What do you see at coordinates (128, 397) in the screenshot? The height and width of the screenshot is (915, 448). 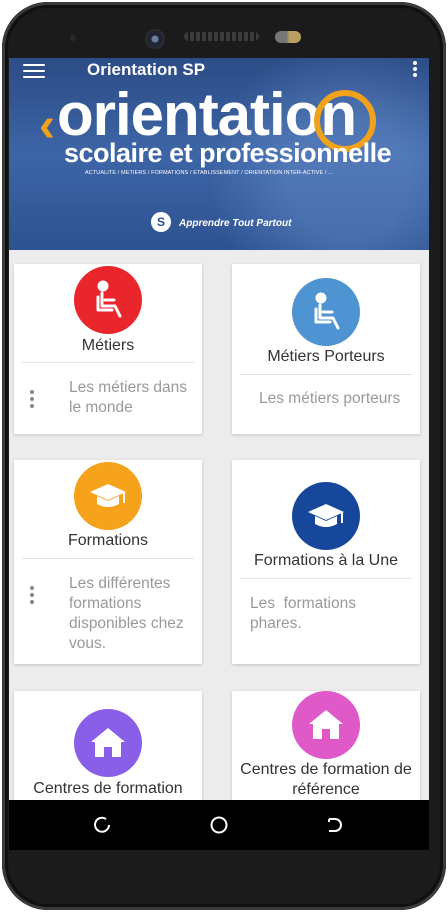 I see `card-description: Les métiers dans le monde` at bounding box center [128, 397].